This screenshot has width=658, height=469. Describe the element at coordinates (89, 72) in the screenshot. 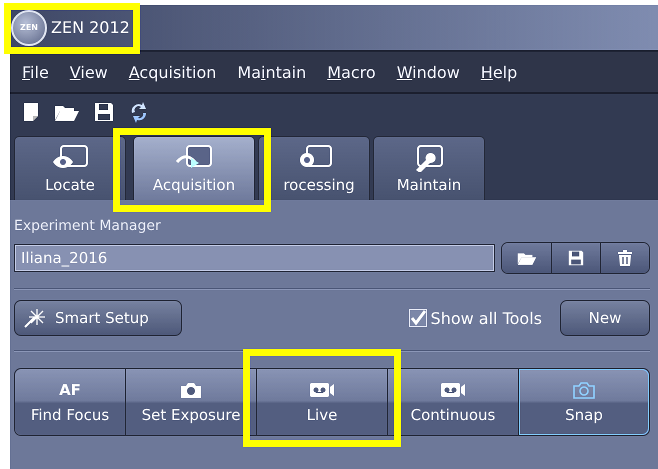

I see `menu-item: View` at that location.